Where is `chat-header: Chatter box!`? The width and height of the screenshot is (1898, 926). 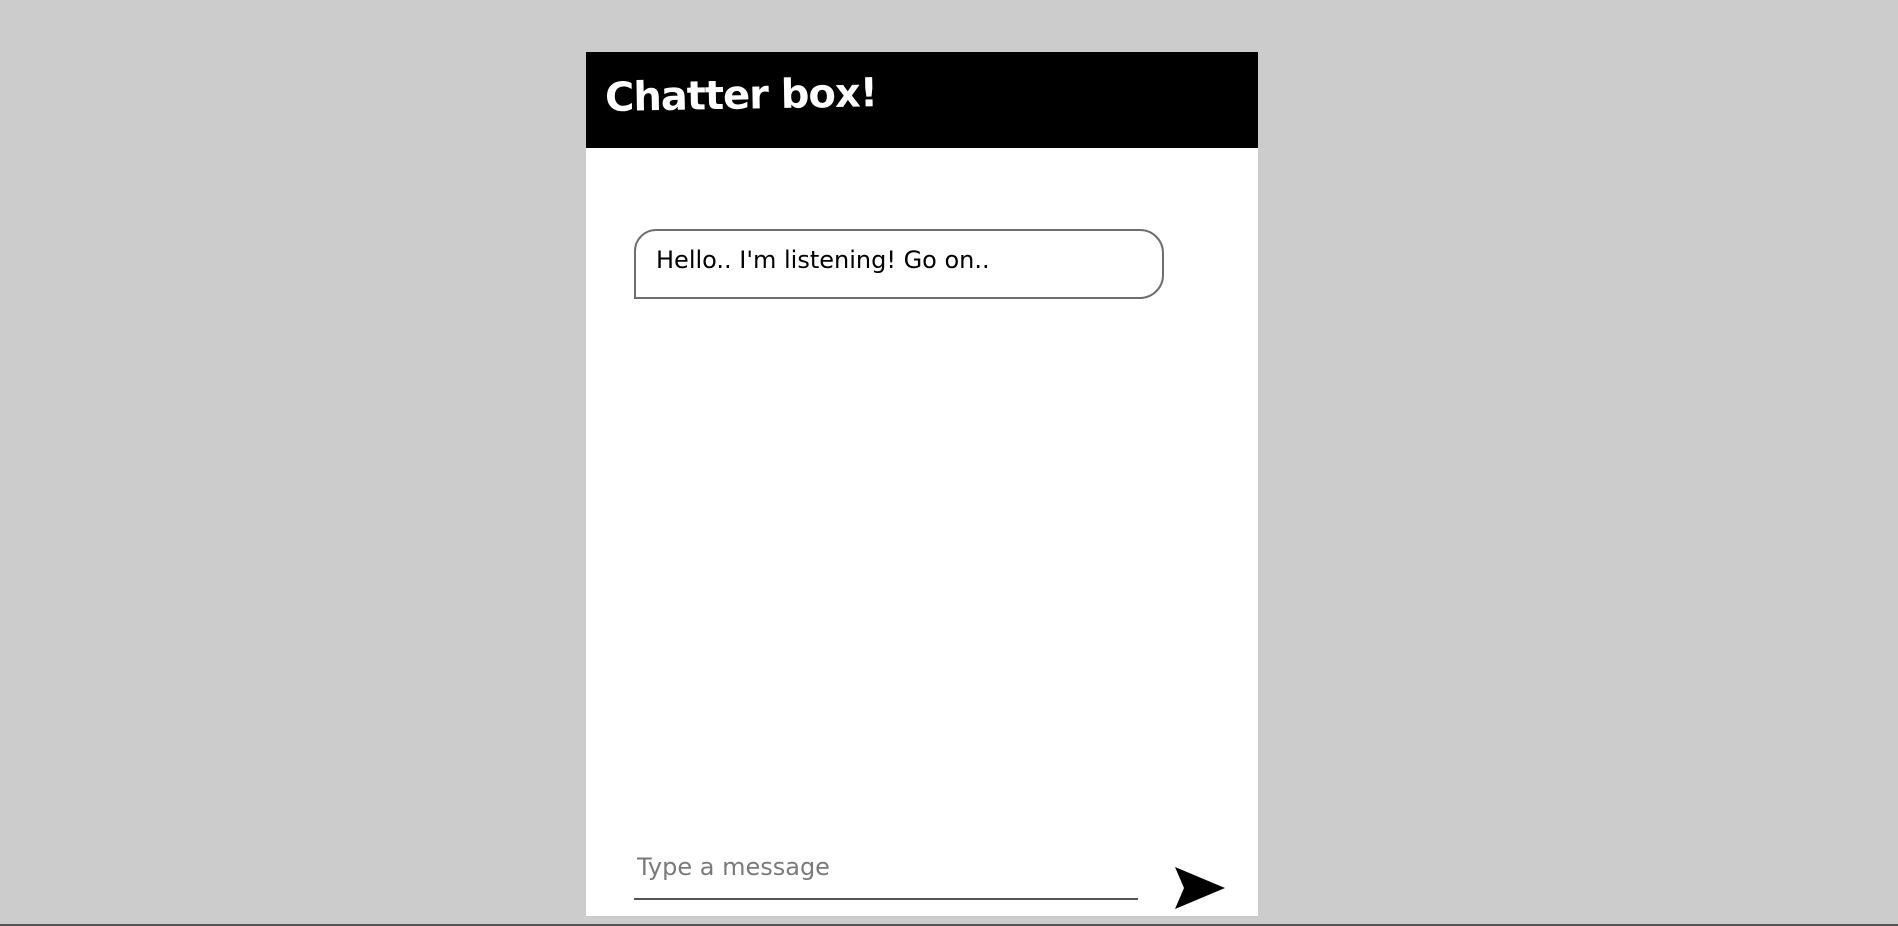 chat-header: Chatter box! is located at coordinates (922, 100).